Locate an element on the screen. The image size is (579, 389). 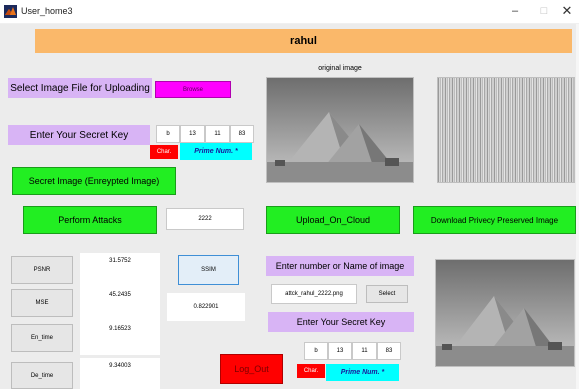
psnr-value: 31.5752 is located at coordinates (120, 270).